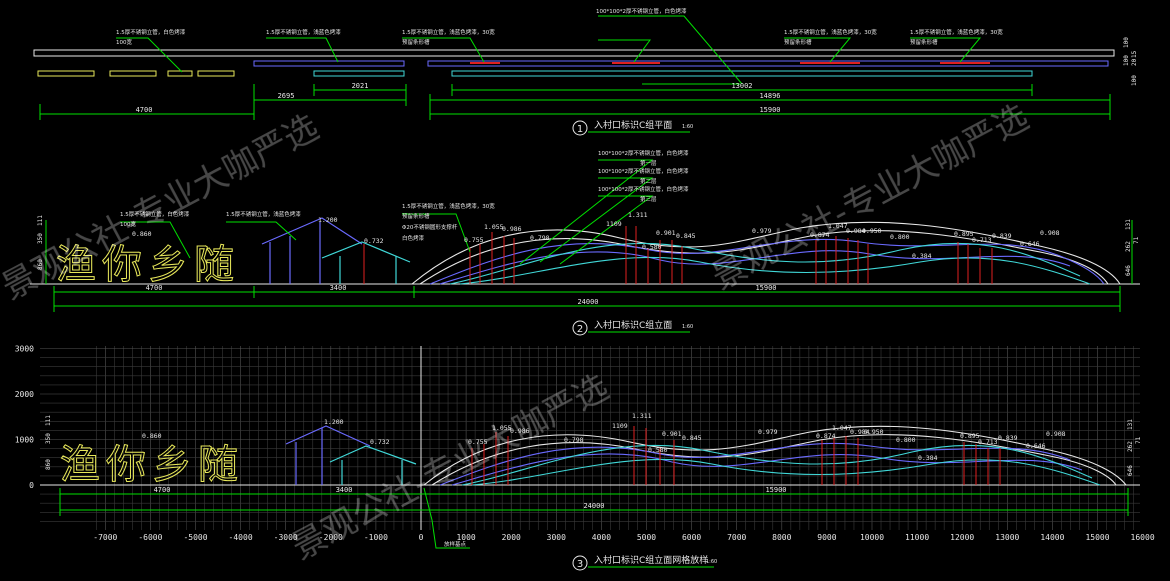 The width and height of the screenshot is (1170, 581). Describe the element at coordinates (328, 220) in the screenshot. I see `height-marker: 1.200` at that location.